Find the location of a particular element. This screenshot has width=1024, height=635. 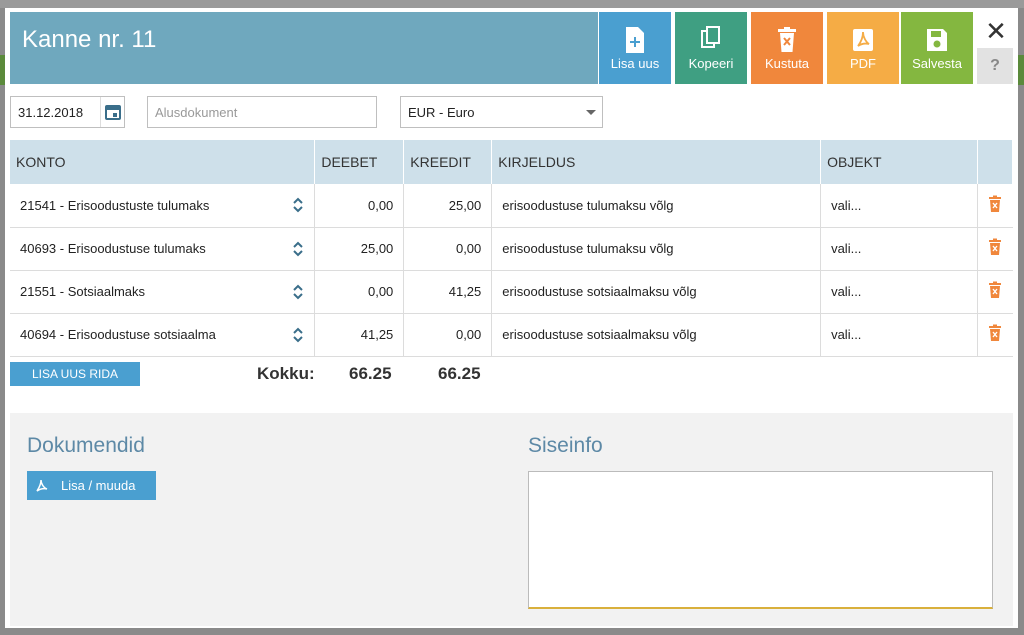

documents-edit-button: Lisa / muuda is located at coordinates (91, 485).